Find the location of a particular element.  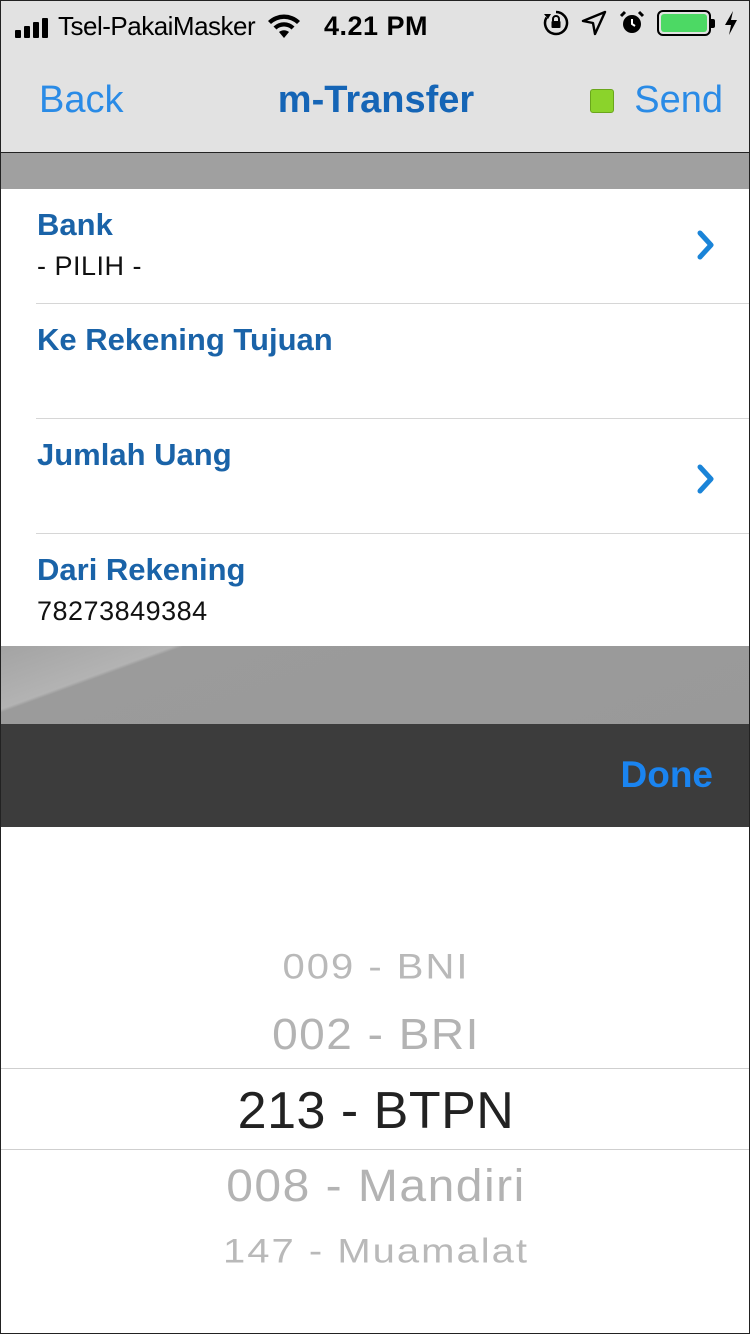

location-icon is located at coordinates (594, 23).